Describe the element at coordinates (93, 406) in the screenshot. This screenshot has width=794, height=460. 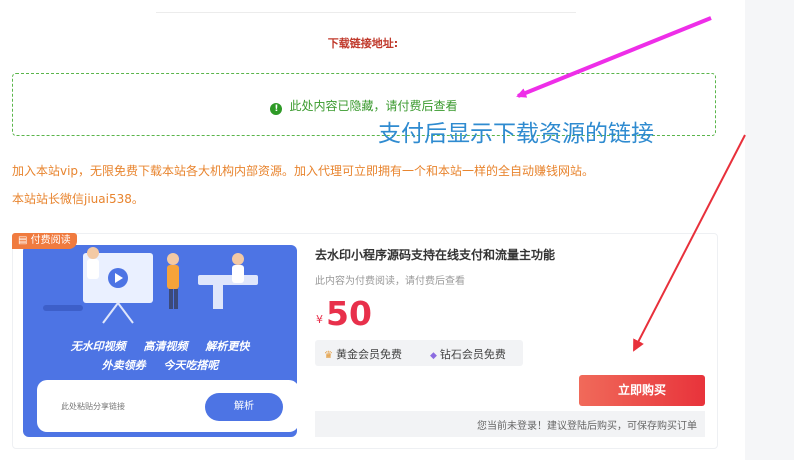
I see `thumbnail-input-placeholder: 此处粘贴分享链接` at that location.